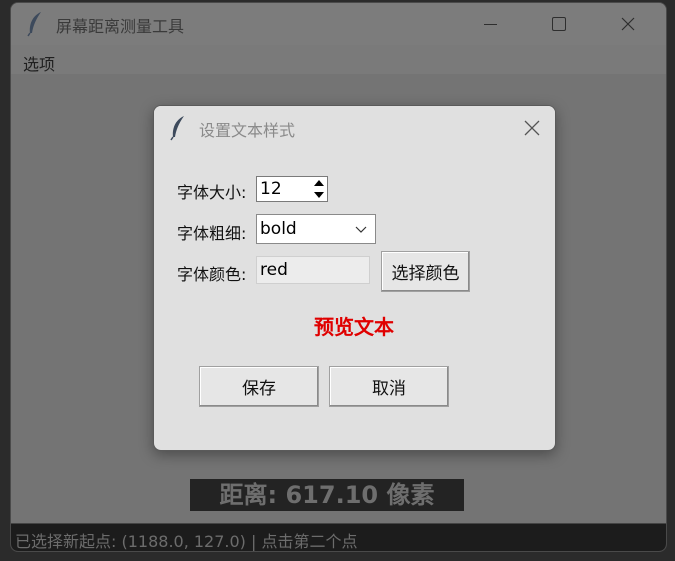 The image size is (675, 561). I want to click on menu-bar: 选项, so click(338, 59).